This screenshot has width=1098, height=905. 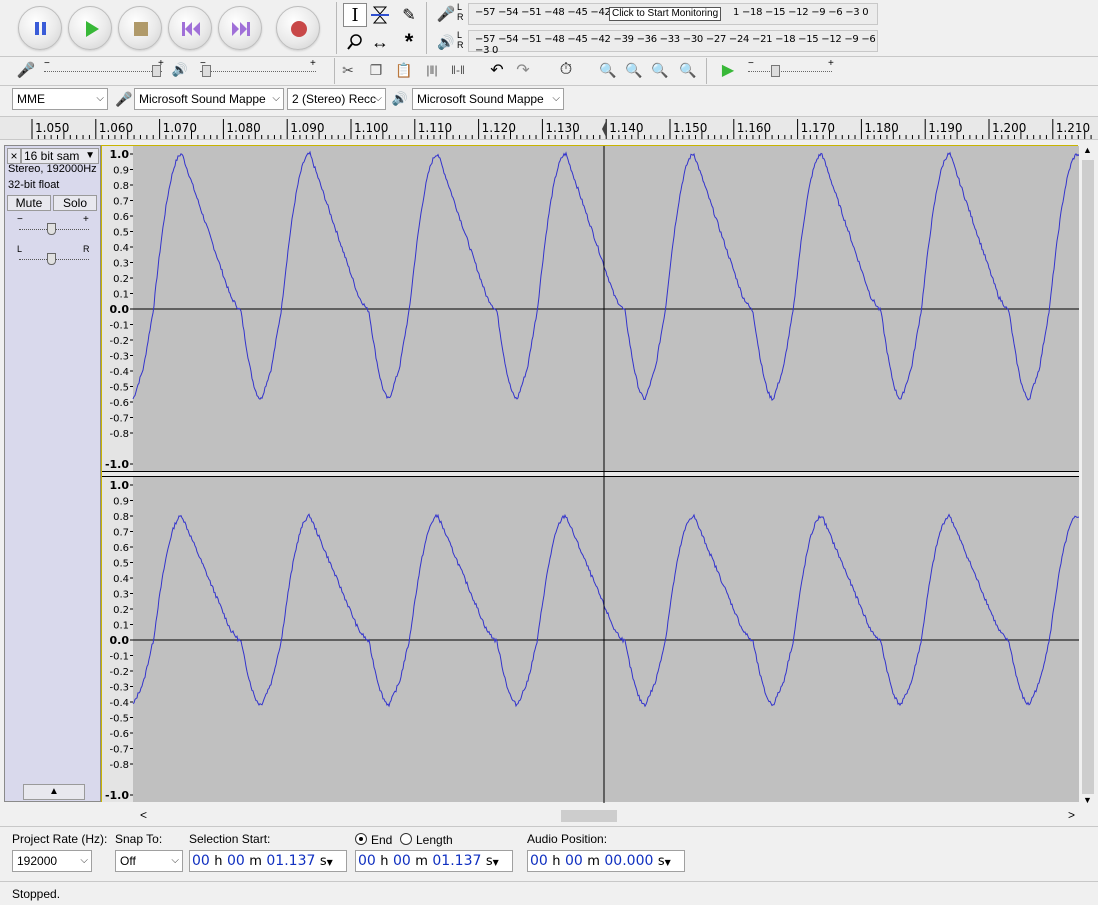 What do you see at coordinates (497, 70) in the screenshot?
I see `undo-button: ↶` at bounding box center [497, 70].